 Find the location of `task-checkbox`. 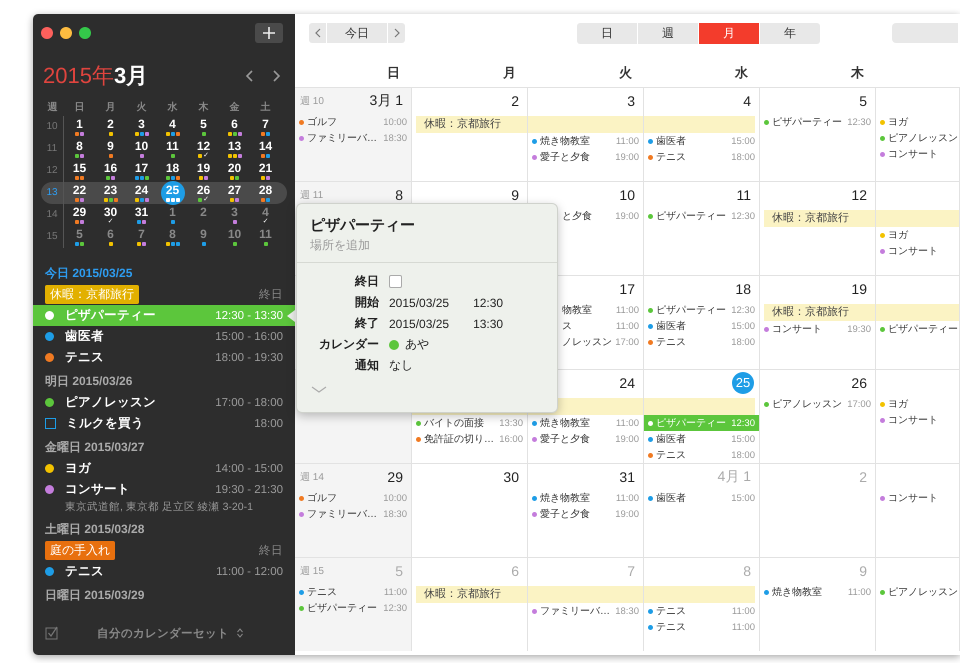

task-checkbox is located at coordinates (50, 423).